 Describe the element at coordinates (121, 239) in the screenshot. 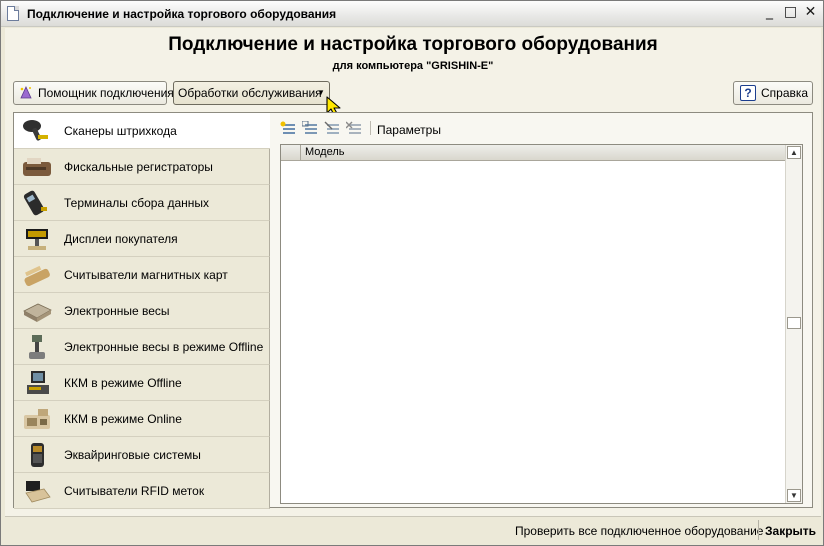

I see `nav-item-label: Дисплеи покупателя` at that location.